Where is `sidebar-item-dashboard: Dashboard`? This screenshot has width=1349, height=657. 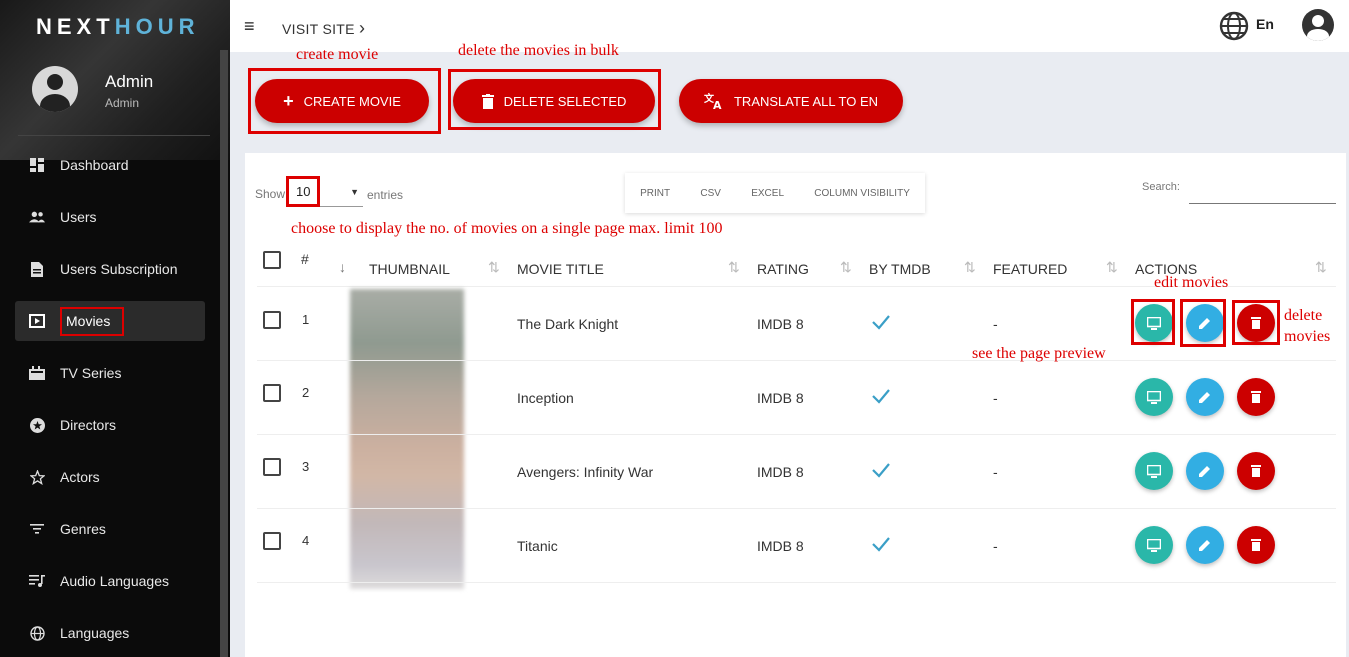
sidebar-item-dashboard: Dashboard is located at coordinates (110, 165).